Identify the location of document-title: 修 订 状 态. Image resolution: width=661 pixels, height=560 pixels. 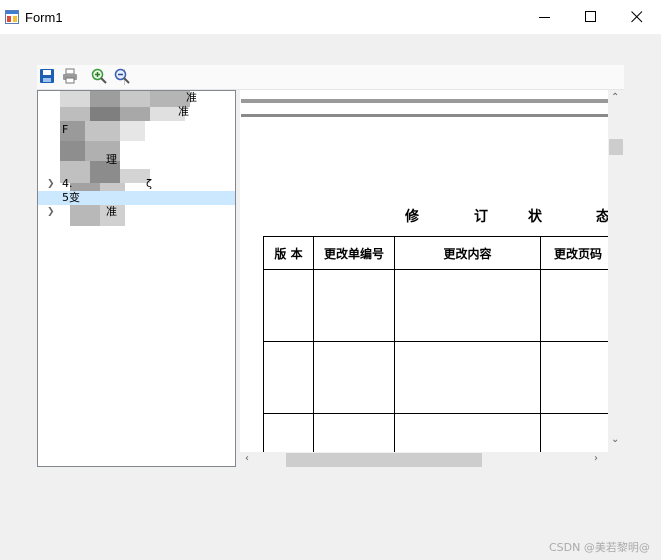
(510, 216).